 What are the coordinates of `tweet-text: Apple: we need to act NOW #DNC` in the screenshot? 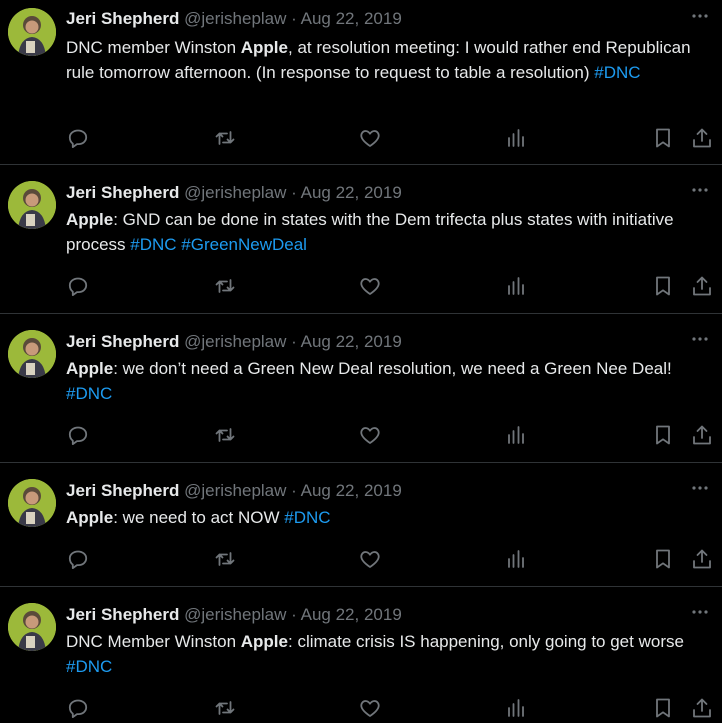 It's located at (388, 517).